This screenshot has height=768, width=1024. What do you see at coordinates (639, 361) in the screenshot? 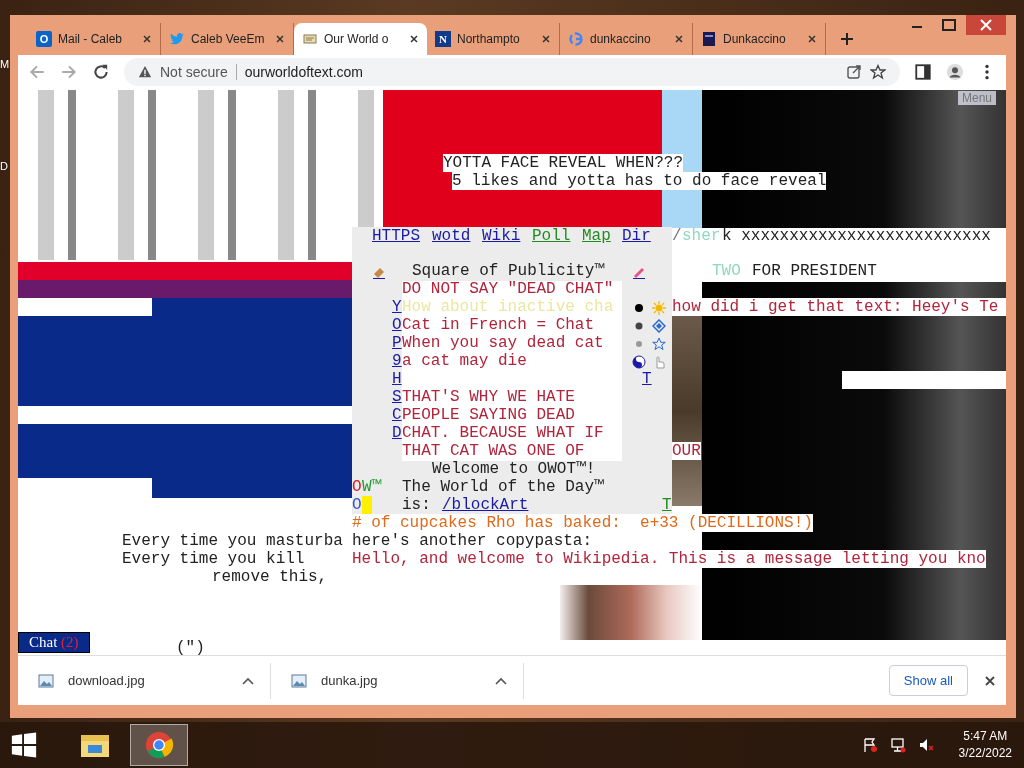
I see `yin-yang-icon` at bounding box center [639, 361].